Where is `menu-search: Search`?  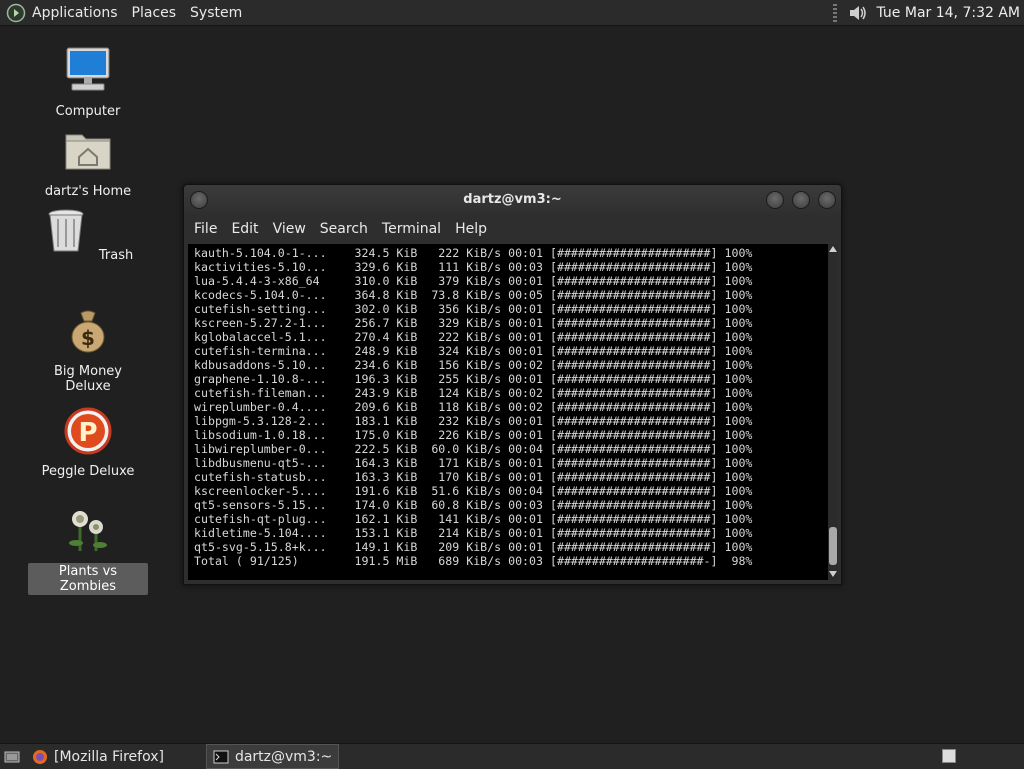 menu-search: Search is located at coordinates (344, 229).